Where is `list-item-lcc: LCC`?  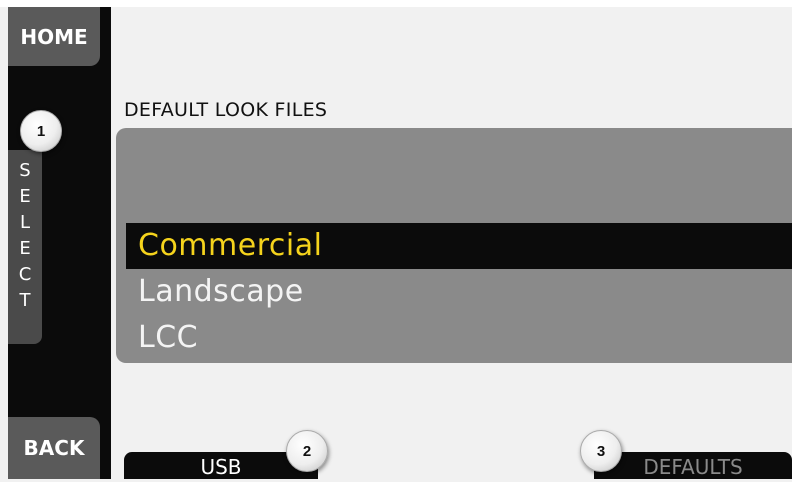 list-item-lcc: LCC is located at coordinates (459, 338).